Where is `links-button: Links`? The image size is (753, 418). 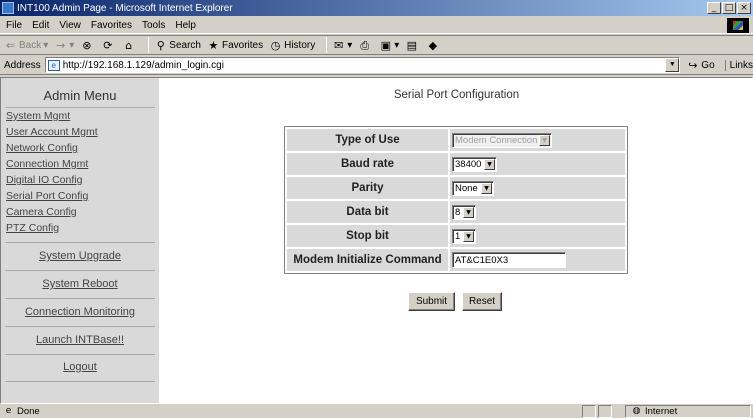 links-button: Links is located at coordinates (738, 65).